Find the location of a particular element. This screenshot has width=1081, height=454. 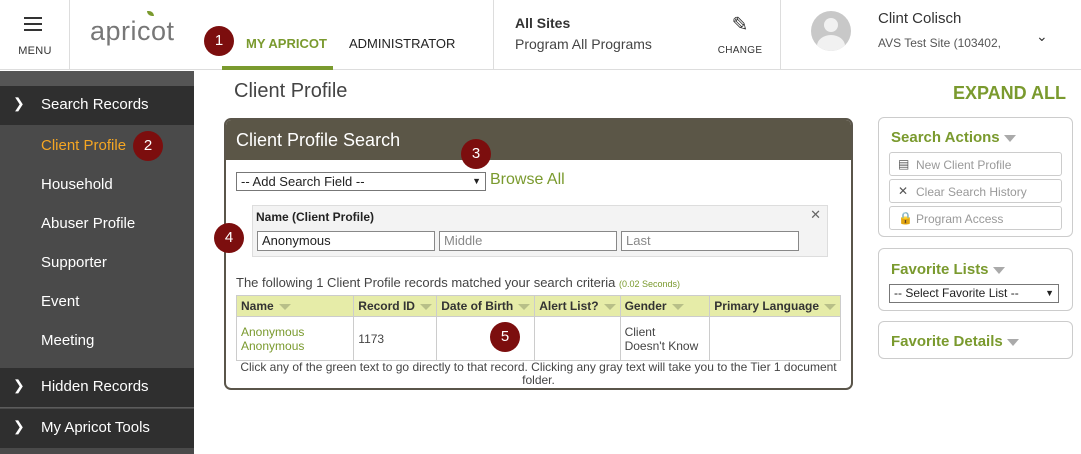

column-header-gender: Gender is located at coordinates (665, 306).